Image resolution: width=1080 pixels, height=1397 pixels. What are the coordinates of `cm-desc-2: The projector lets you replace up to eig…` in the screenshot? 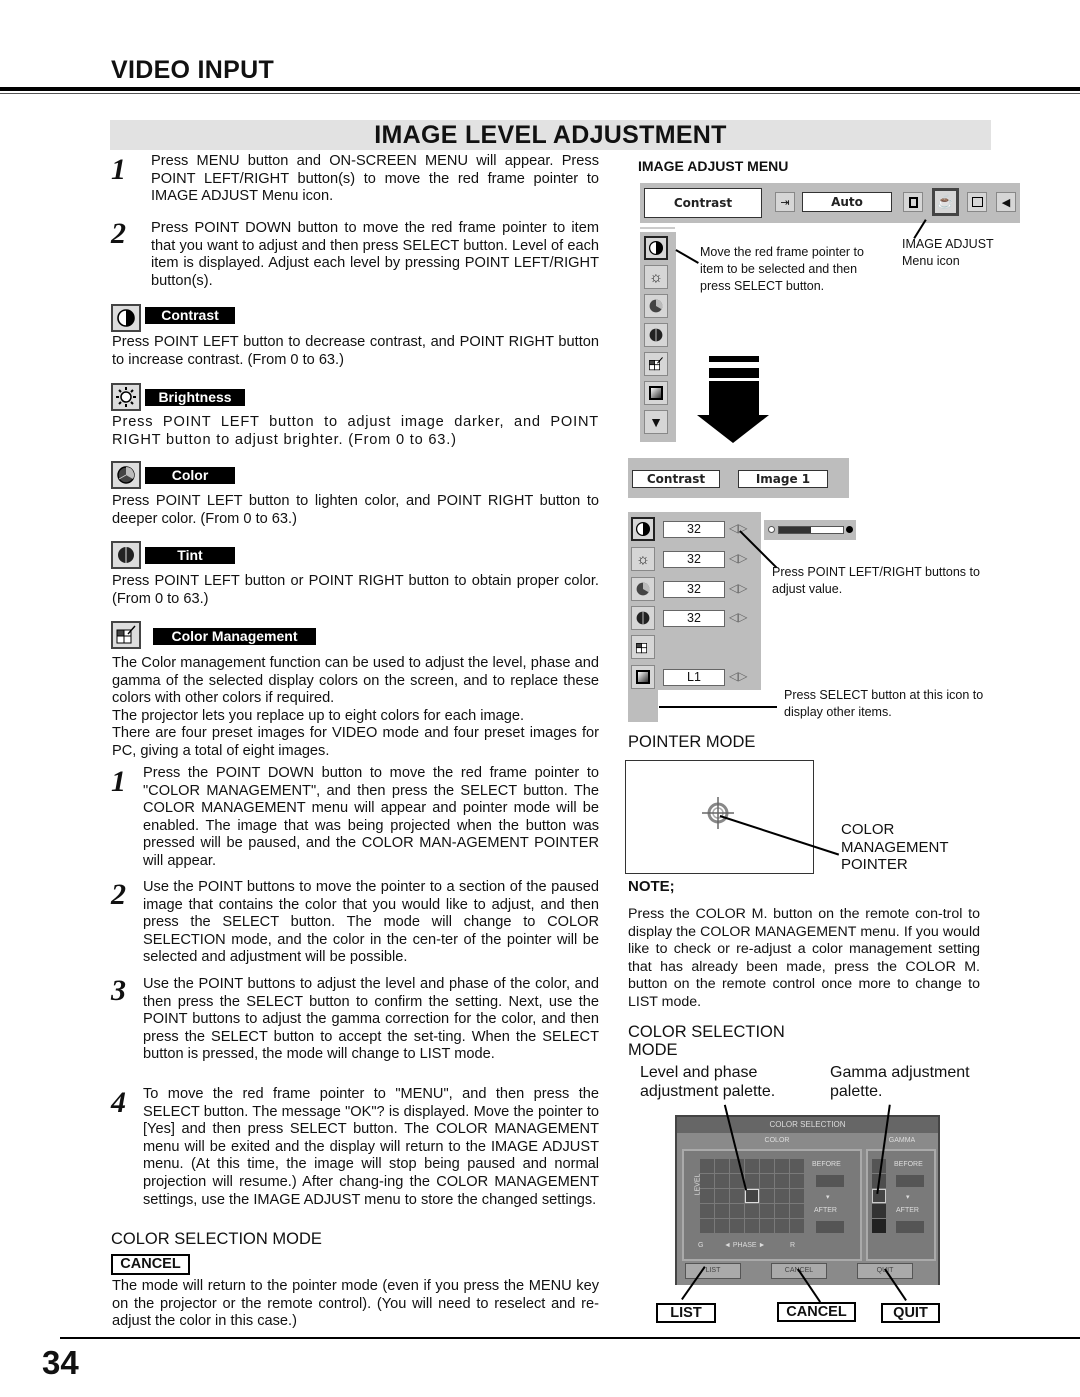 It's located at (318, 715).